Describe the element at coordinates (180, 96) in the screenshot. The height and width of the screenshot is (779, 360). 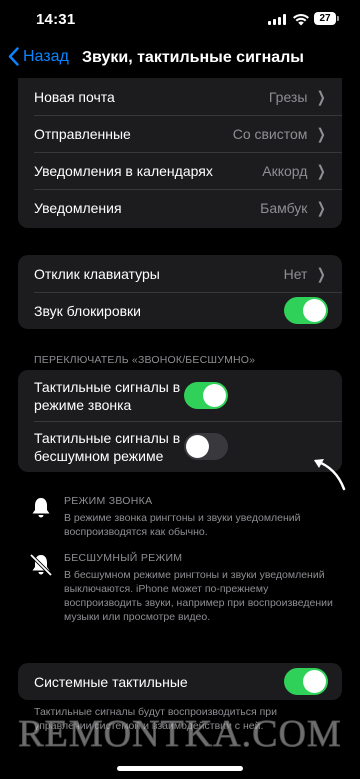
I see `row-new-mail: Новая почта Грезы ❯` at that location.